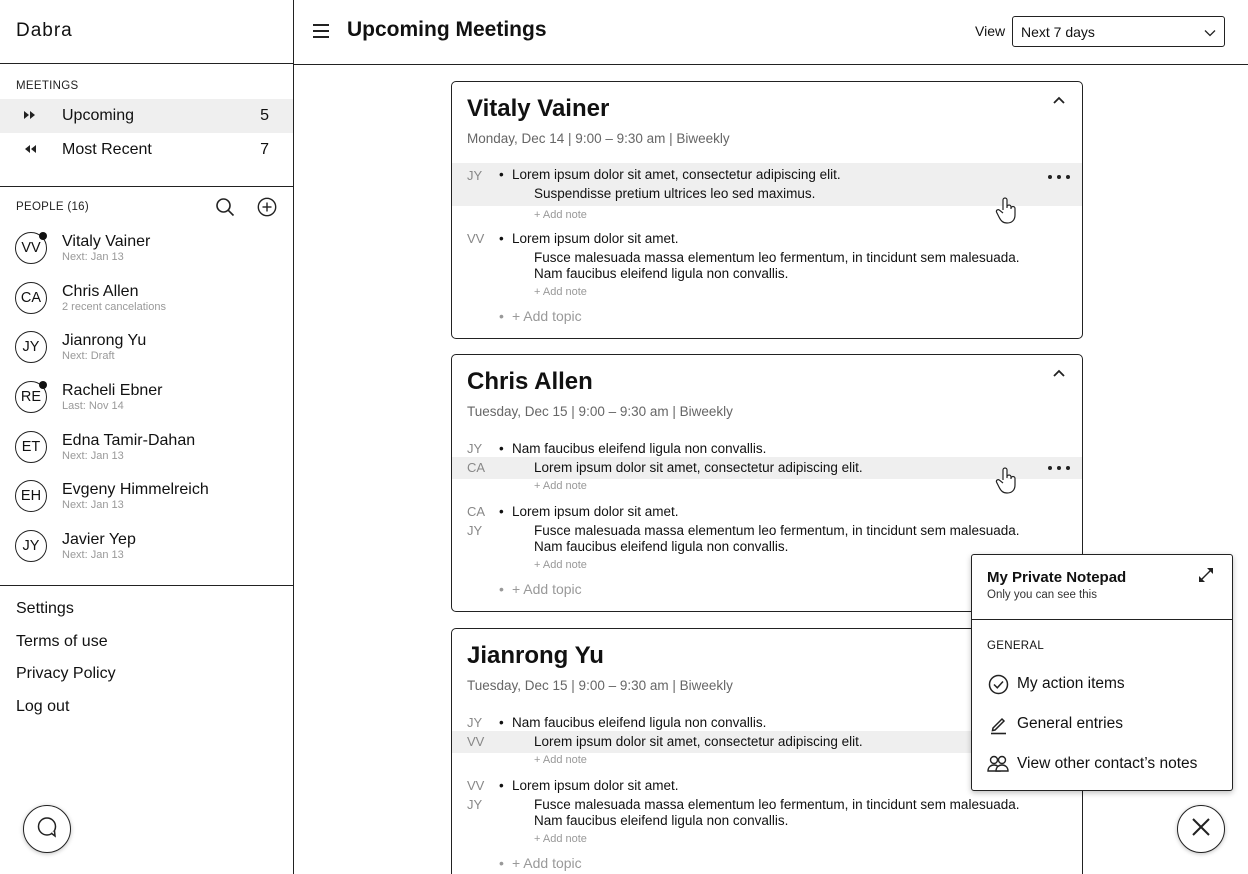 The width and height of the screenshot is (1248, 874). I want to click on avatar-initials: JY, so click(31, 347).